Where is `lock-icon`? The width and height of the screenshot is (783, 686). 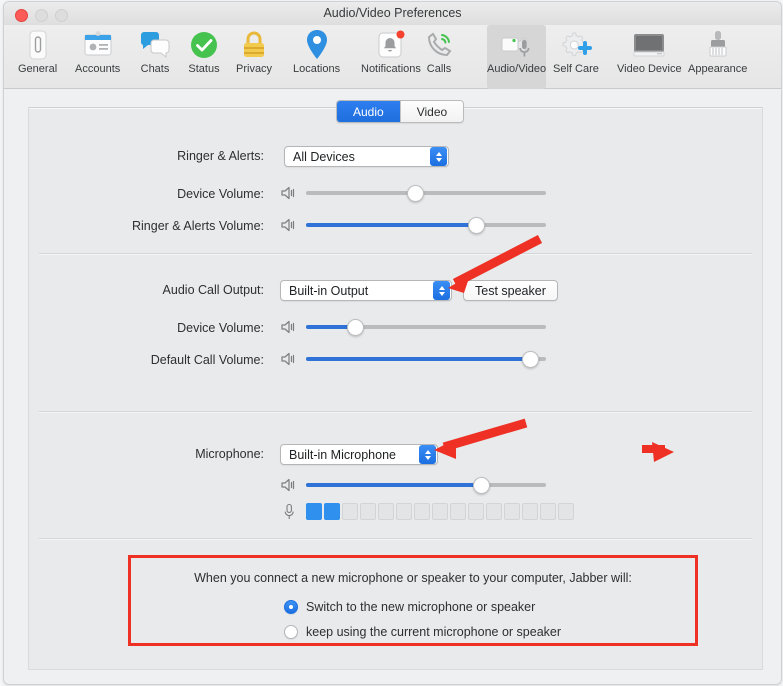
lock-icon is located at coordinates (254, 45).